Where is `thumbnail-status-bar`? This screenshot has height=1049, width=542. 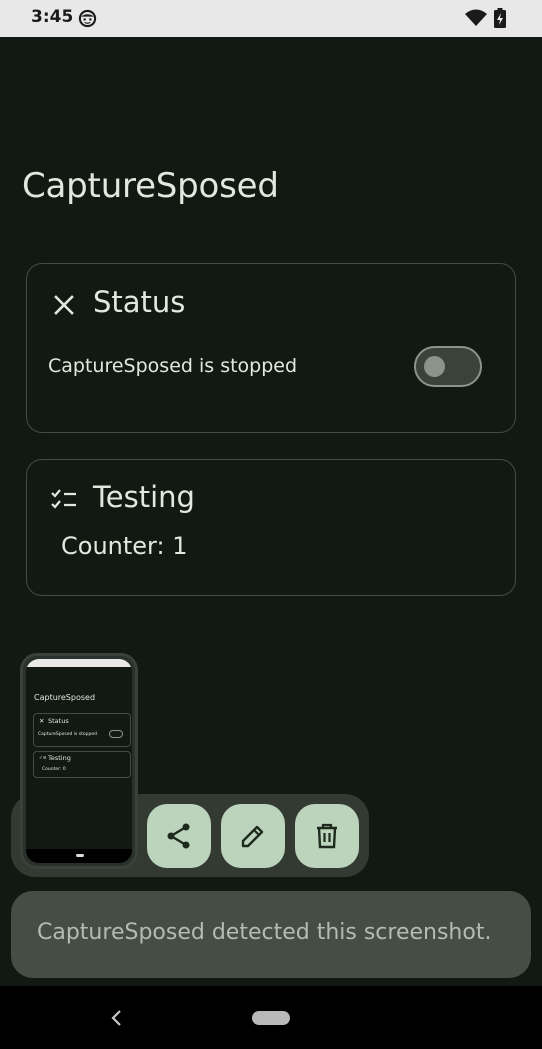 thumbnail-status-bar is located at coordinates (79, 663).